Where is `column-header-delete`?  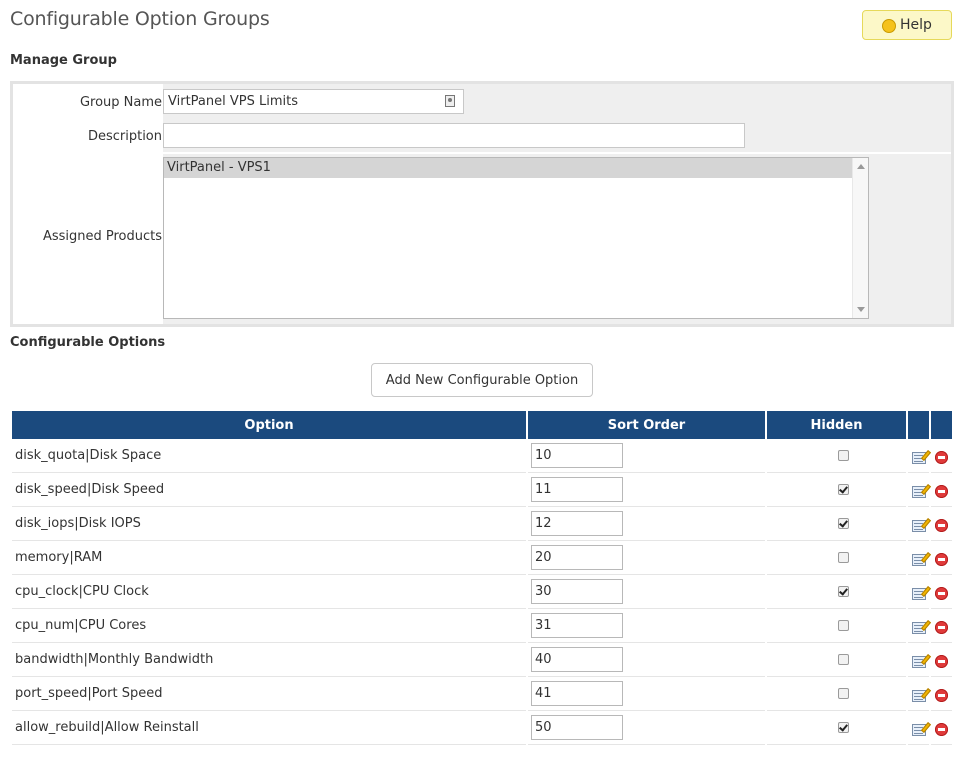
column-header-delete is located at coordinates (941, 425).